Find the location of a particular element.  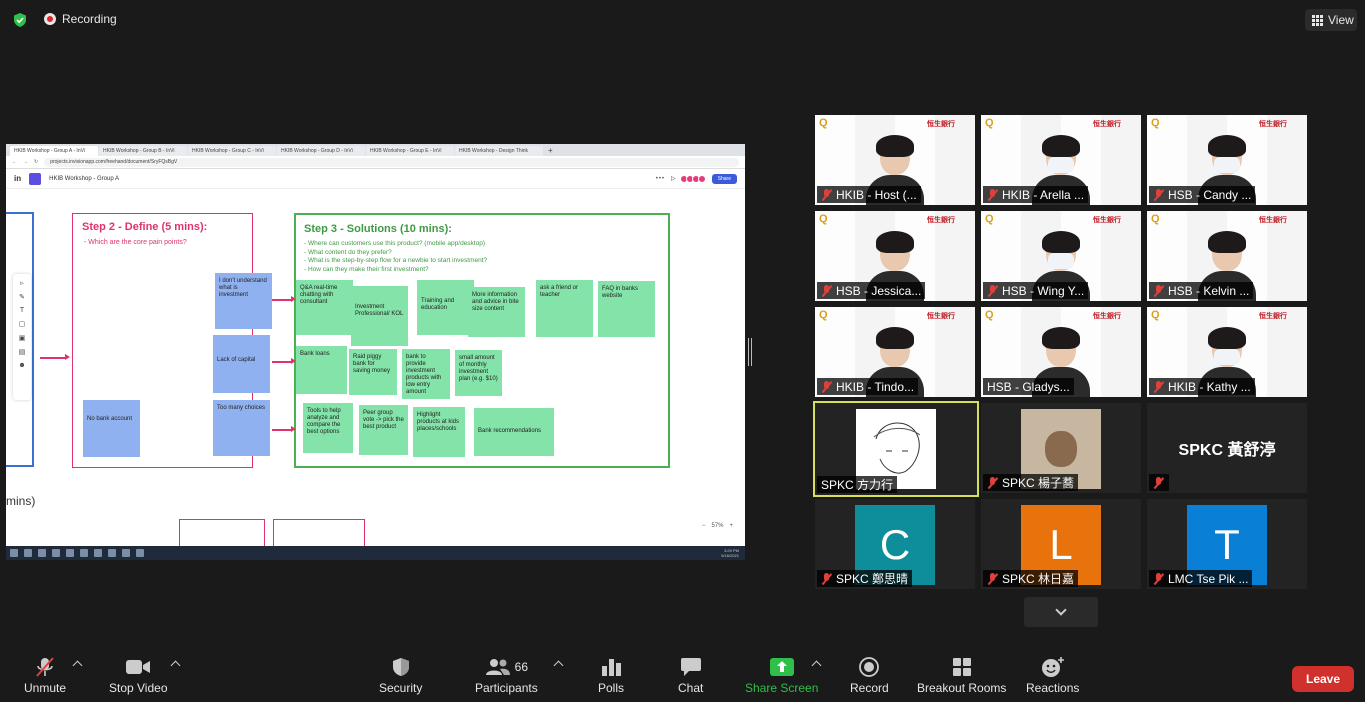

participants-button: 66 Participants is located at coordinates (506, 675).